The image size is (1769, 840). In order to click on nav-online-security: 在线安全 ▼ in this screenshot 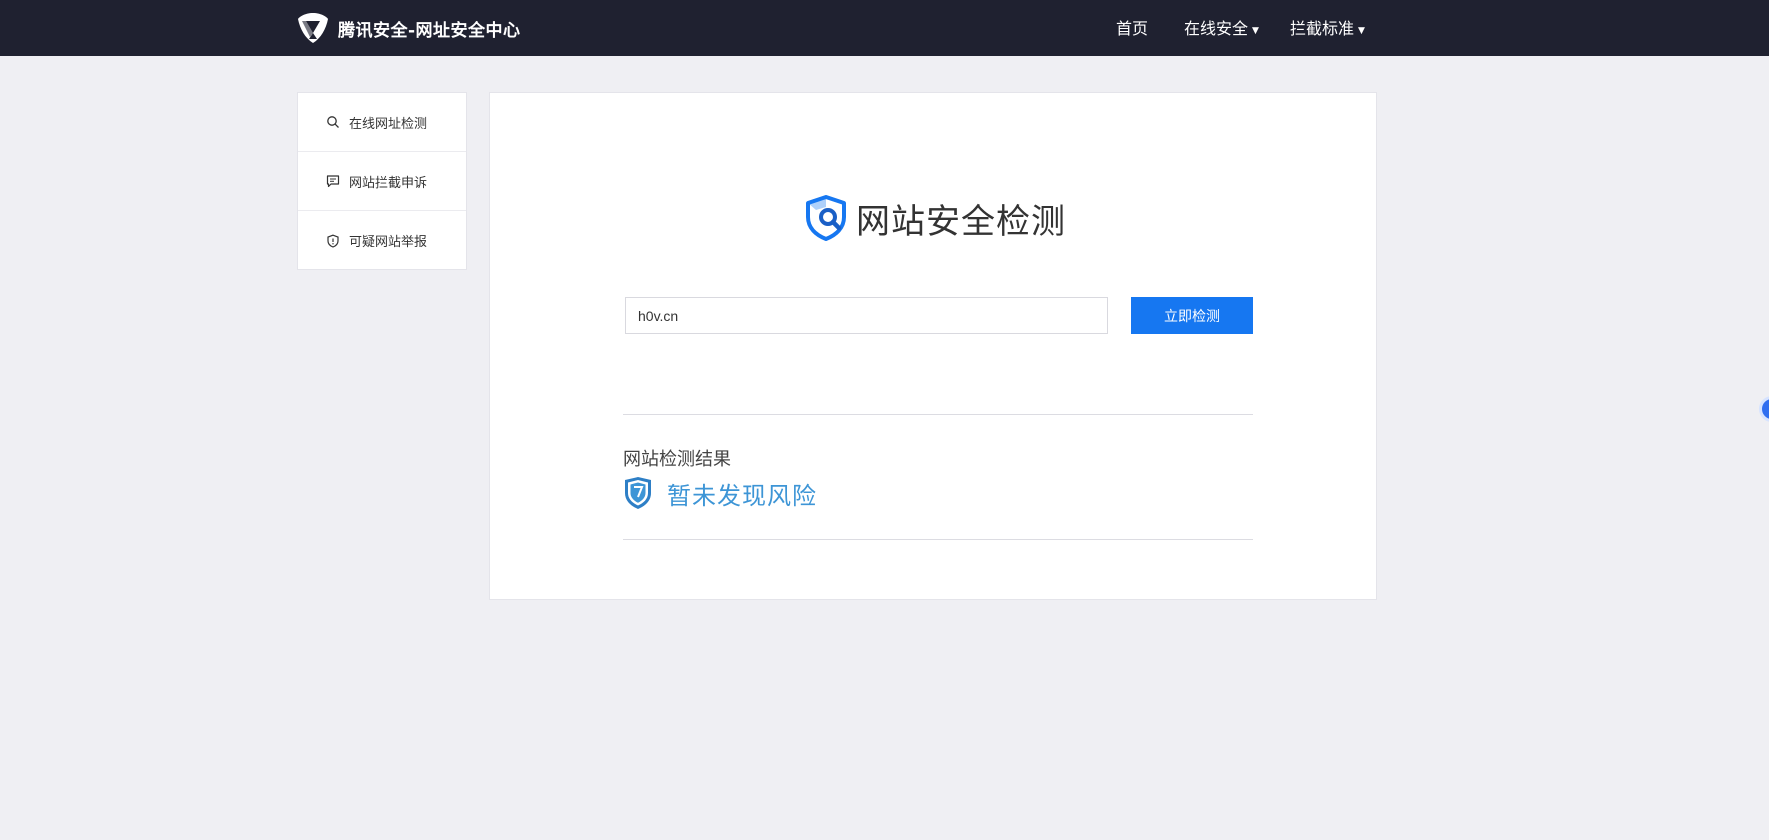, I will do `click(1221, 27)`.